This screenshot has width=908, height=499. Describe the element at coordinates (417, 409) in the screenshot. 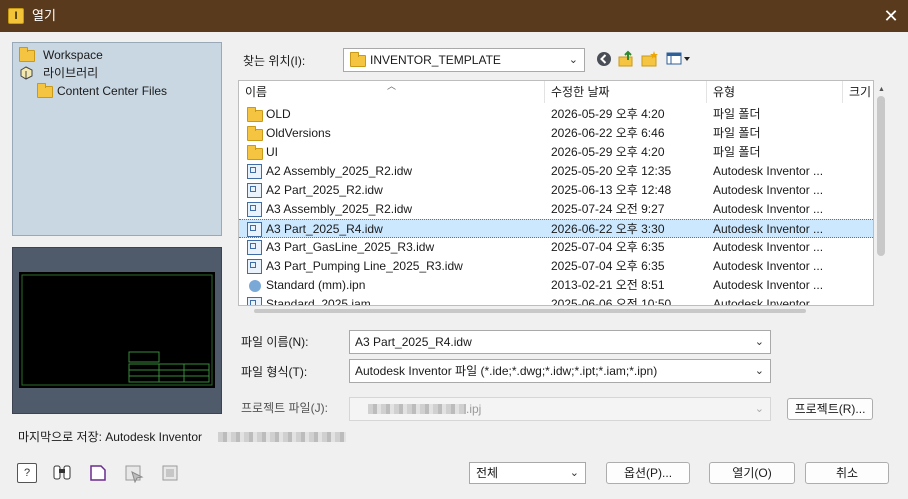

I see `redacted-path` at that location.